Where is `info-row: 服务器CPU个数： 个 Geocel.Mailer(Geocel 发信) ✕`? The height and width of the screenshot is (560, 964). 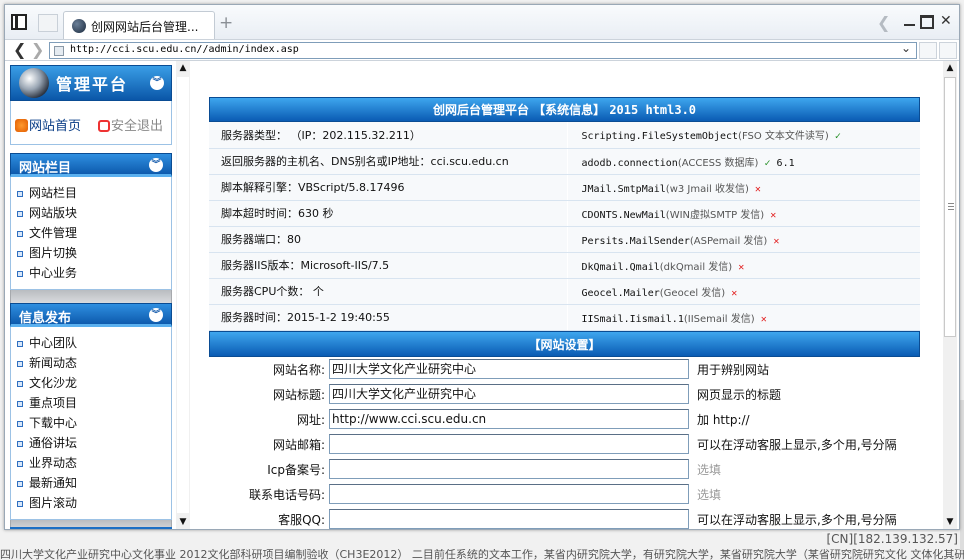 info-row: 服务器CPU个数： 个 Geocel.Mailer(Geocel 发信) ✕ is located at coordinates (564, 291).